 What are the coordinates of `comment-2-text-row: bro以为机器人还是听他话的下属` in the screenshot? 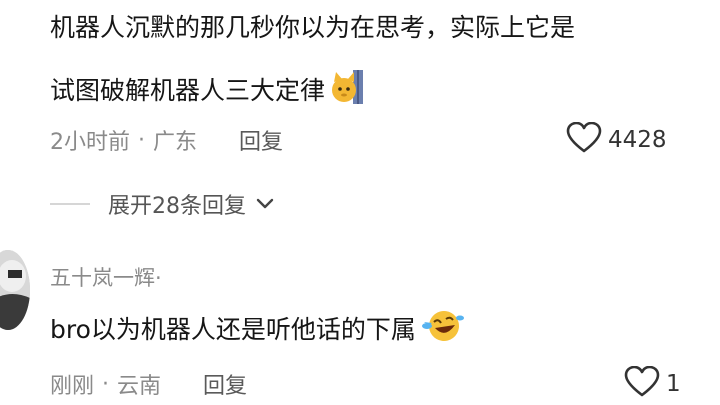 It's located at (258, 330).